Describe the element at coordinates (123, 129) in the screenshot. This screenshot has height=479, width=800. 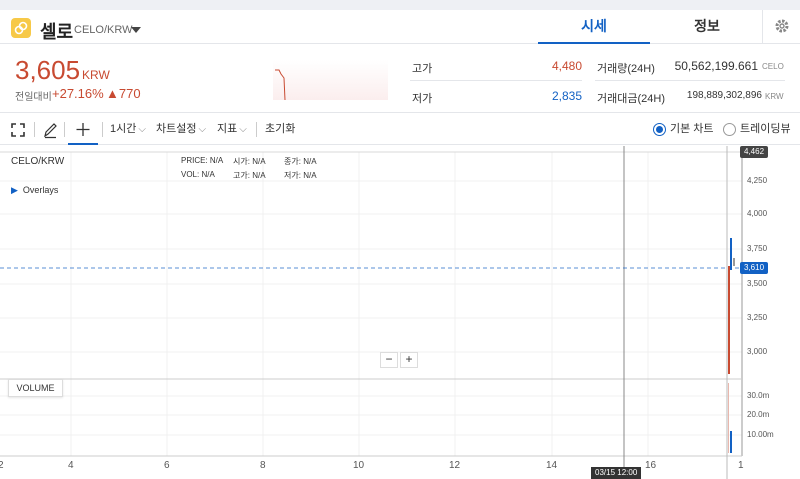
I see `interval-label: 1시간` at that location.